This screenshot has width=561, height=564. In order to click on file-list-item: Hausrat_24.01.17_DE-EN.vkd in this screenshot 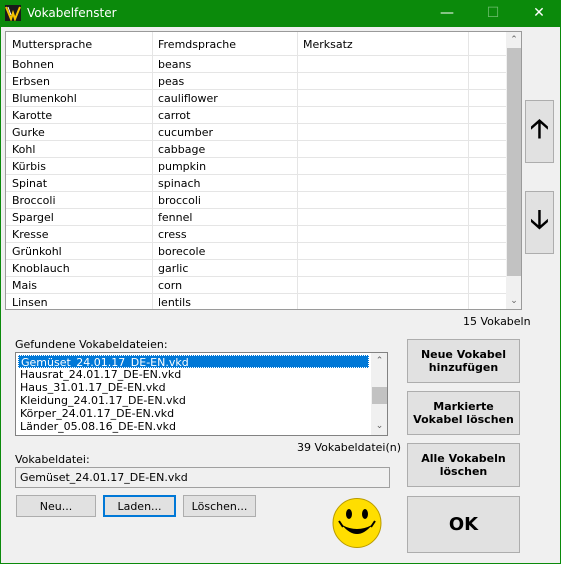, I will do `click(193, 374)`.